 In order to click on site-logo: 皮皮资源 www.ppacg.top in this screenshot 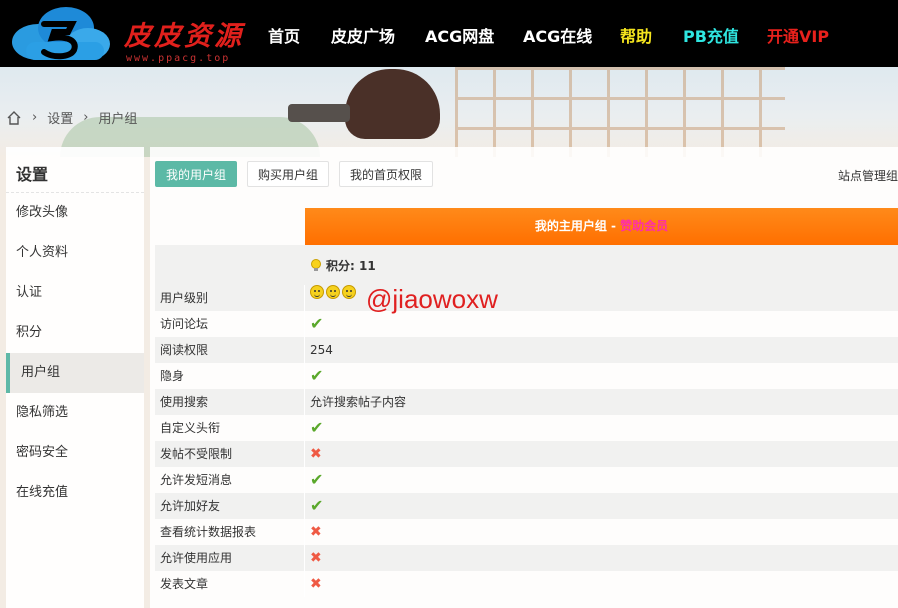, I will do `click(124, 35)`.